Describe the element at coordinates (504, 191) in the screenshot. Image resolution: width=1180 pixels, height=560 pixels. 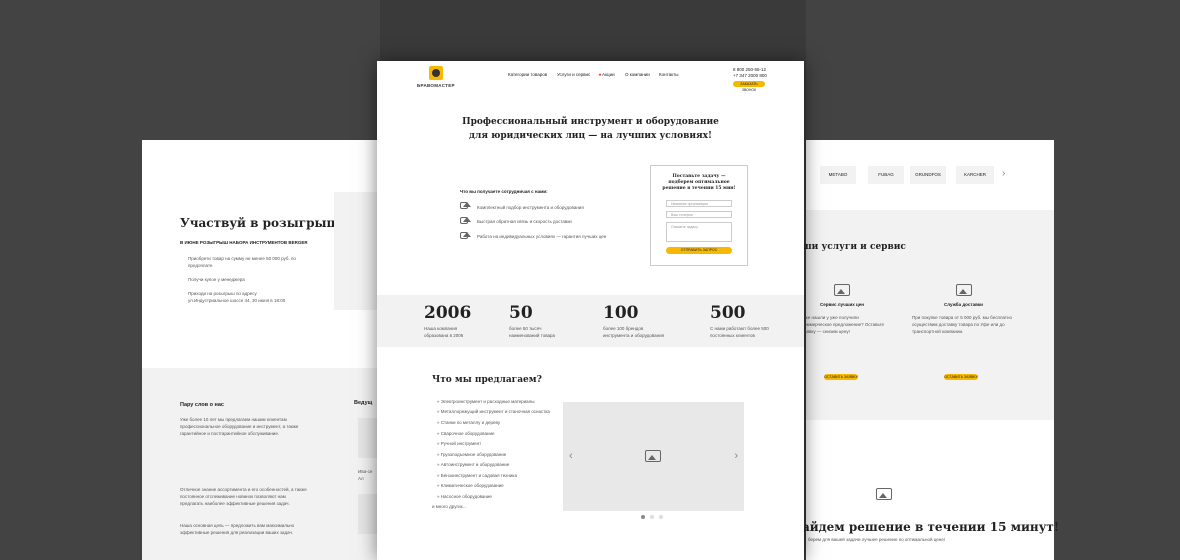
I see `benefits-title: Что вы получаете сотрудничая с нами:` at that location.